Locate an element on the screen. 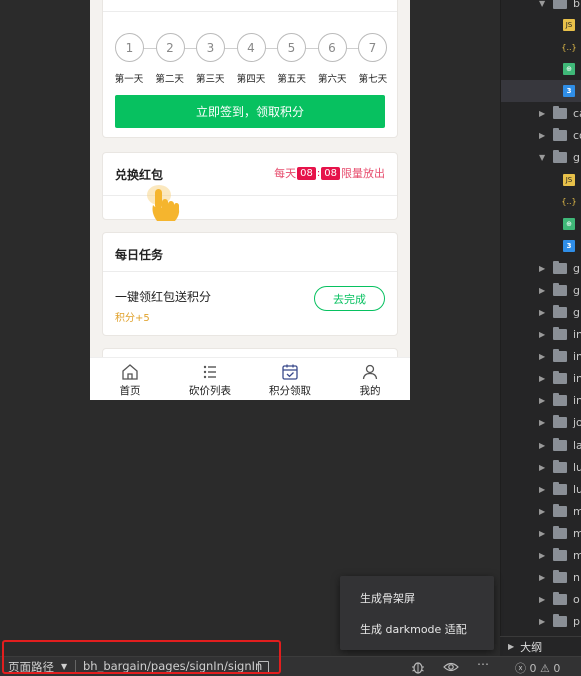  folder-name: la is located at coordinates (577, 445).